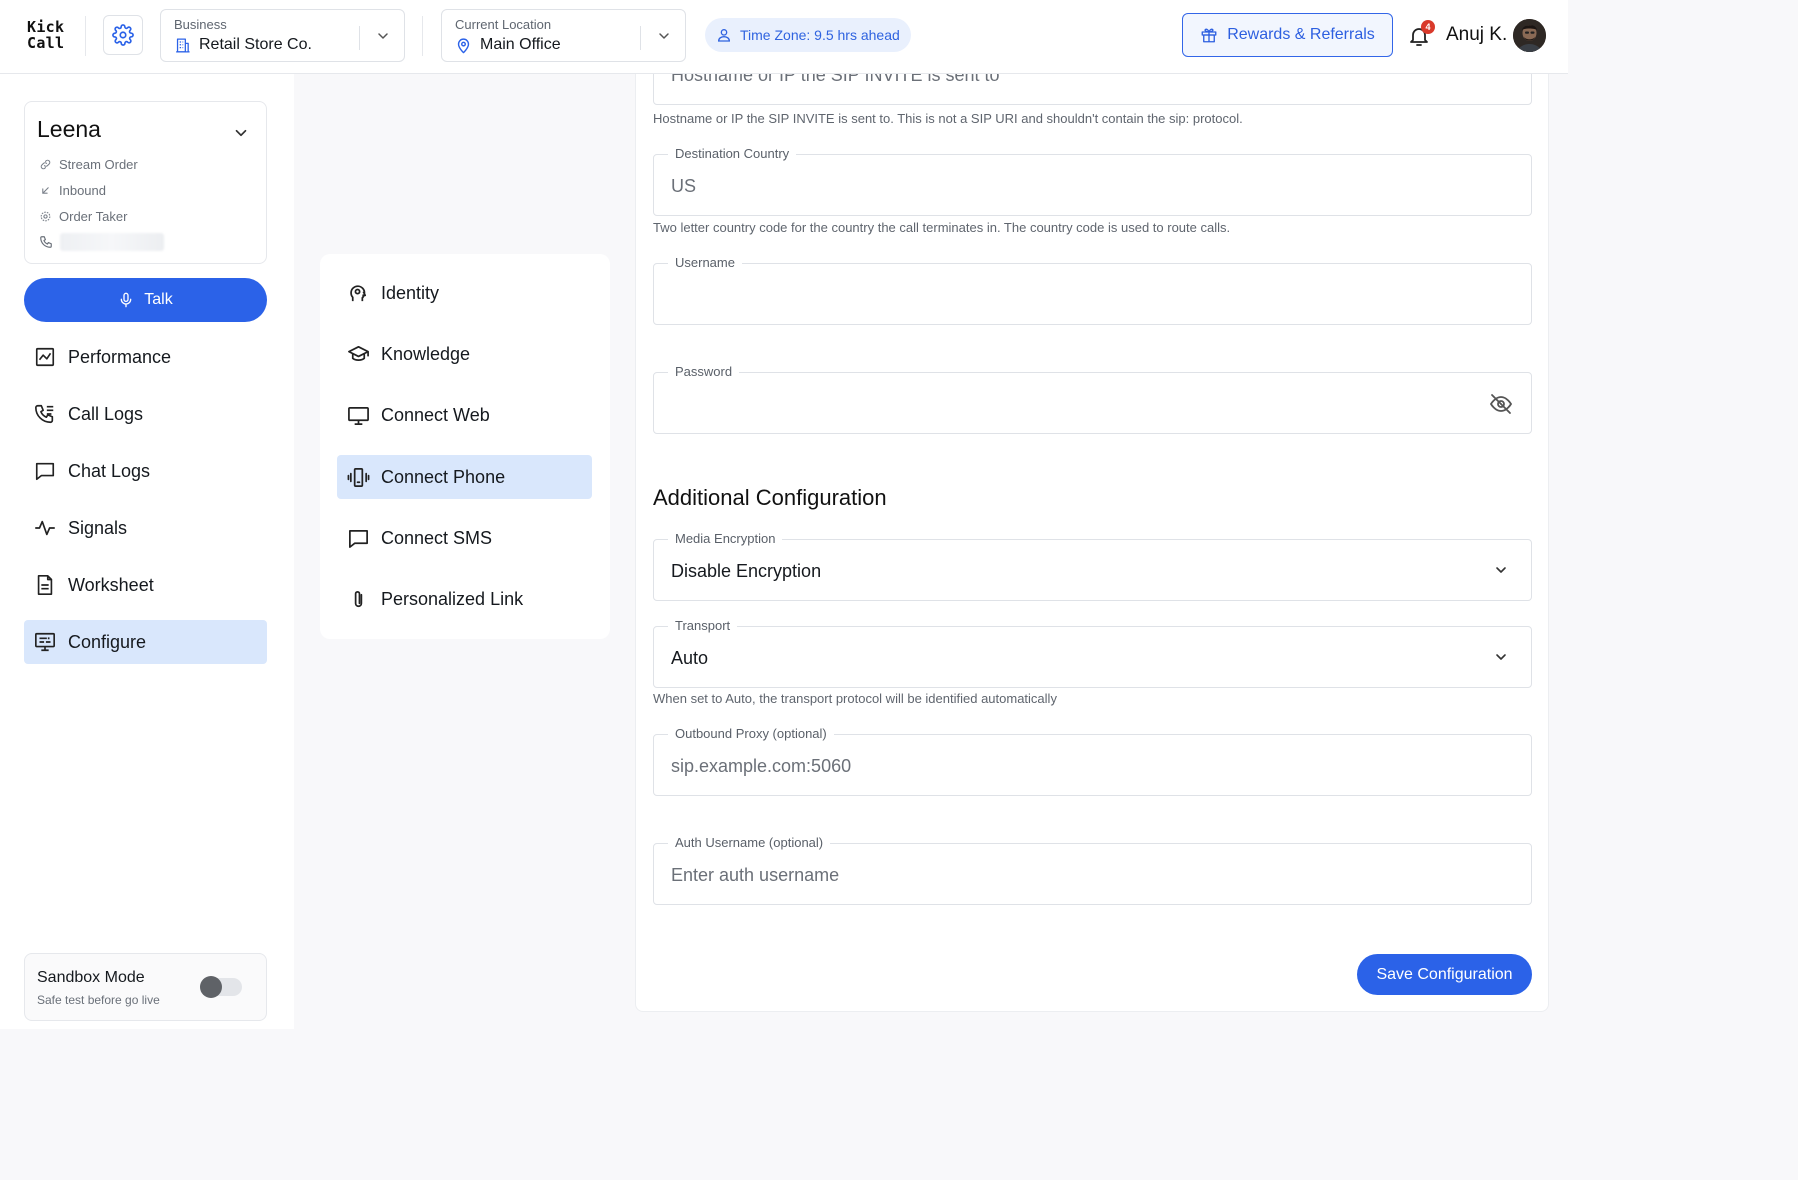 The image size is (1798, 1180). Describe the element at coordinates (123, 35) in the screenshot. I see `settings-button` at that location.